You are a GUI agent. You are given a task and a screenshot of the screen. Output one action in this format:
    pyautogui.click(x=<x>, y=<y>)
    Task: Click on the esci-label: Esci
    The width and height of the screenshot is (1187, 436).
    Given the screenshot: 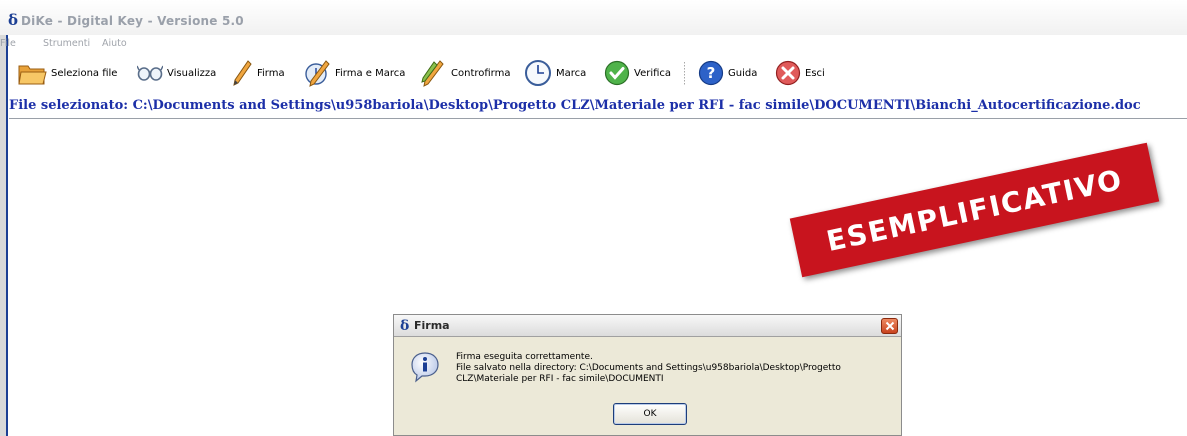 What is the action you would take?
    pyautogui.click(x=815, y=73)
    